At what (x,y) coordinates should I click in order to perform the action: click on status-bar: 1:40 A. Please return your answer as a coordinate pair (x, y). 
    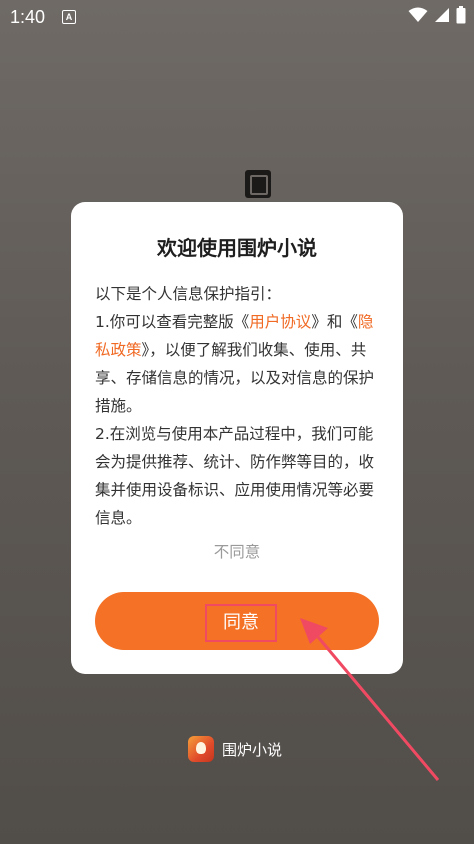
    Looking at the image, I should click on (237, 17).